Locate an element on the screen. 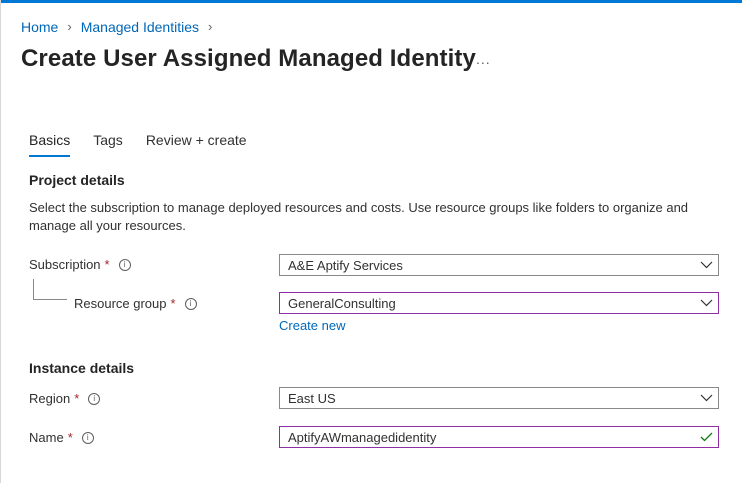 This screenshot has height=483, width=742. left-edge-divider is located at coordinates (0, 241).